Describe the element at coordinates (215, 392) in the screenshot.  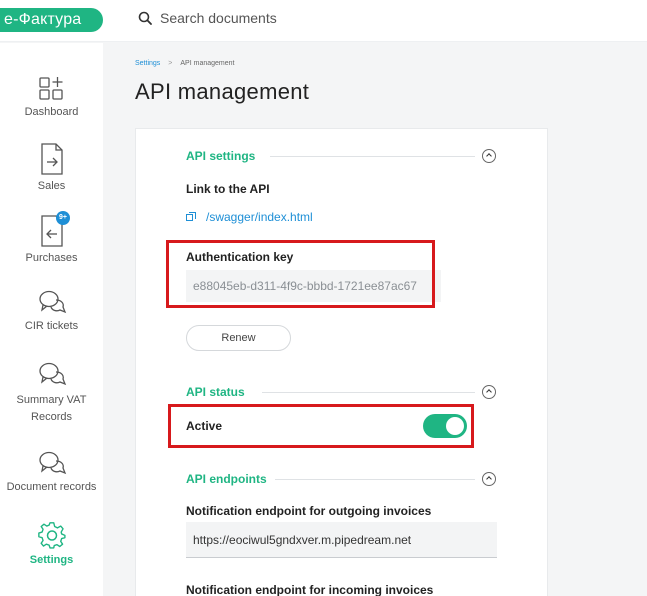
I see `api-status-heading: API status` at that location.